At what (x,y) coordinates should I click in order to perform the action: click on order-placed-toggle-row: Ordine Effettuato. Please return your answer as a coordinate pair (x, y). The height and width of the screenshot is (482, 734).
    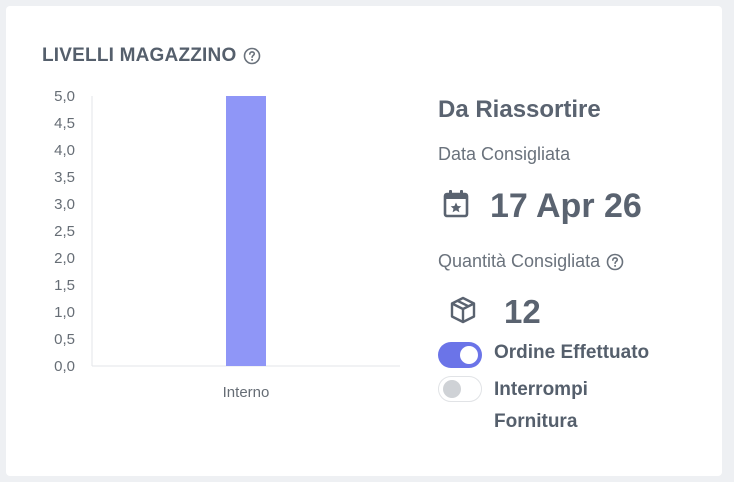
    Looking at the image, I should click on (561, 355).